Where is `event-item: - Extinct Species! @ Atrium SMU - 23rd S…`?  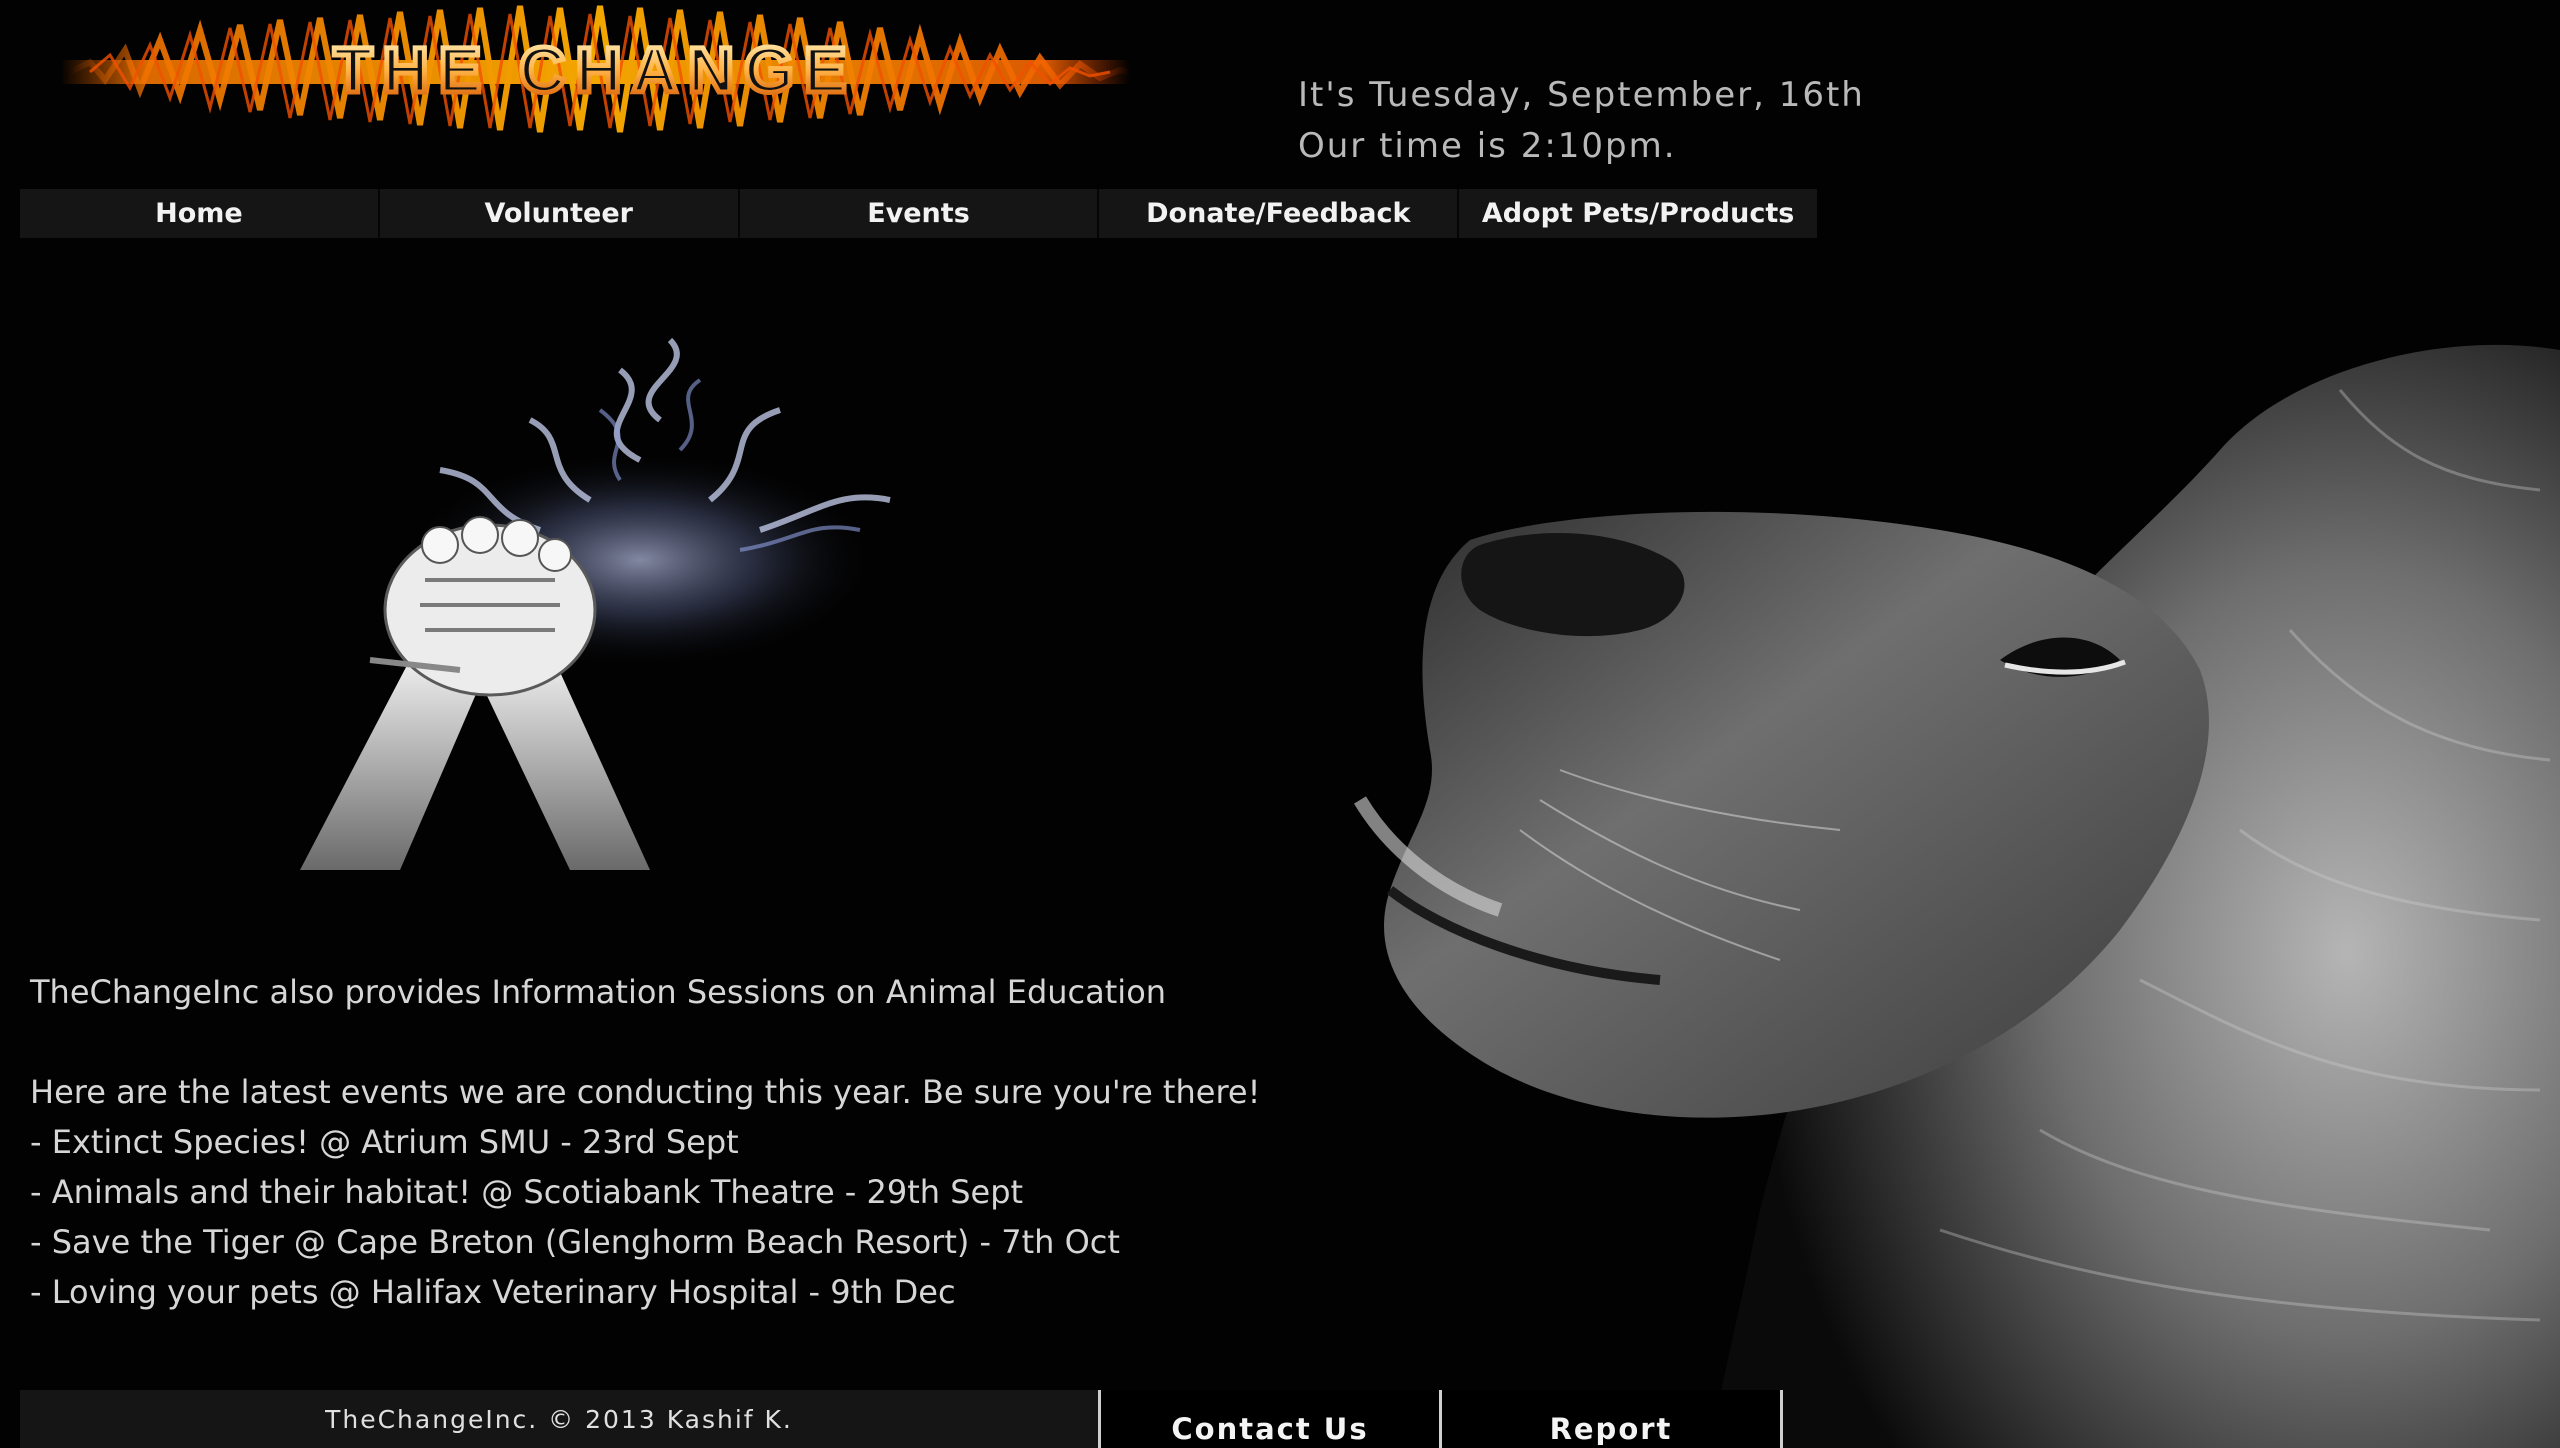 event-item: - Extinct Species! @ Atrium SMU - 23rd S… is located at coordinates (384, 1142).